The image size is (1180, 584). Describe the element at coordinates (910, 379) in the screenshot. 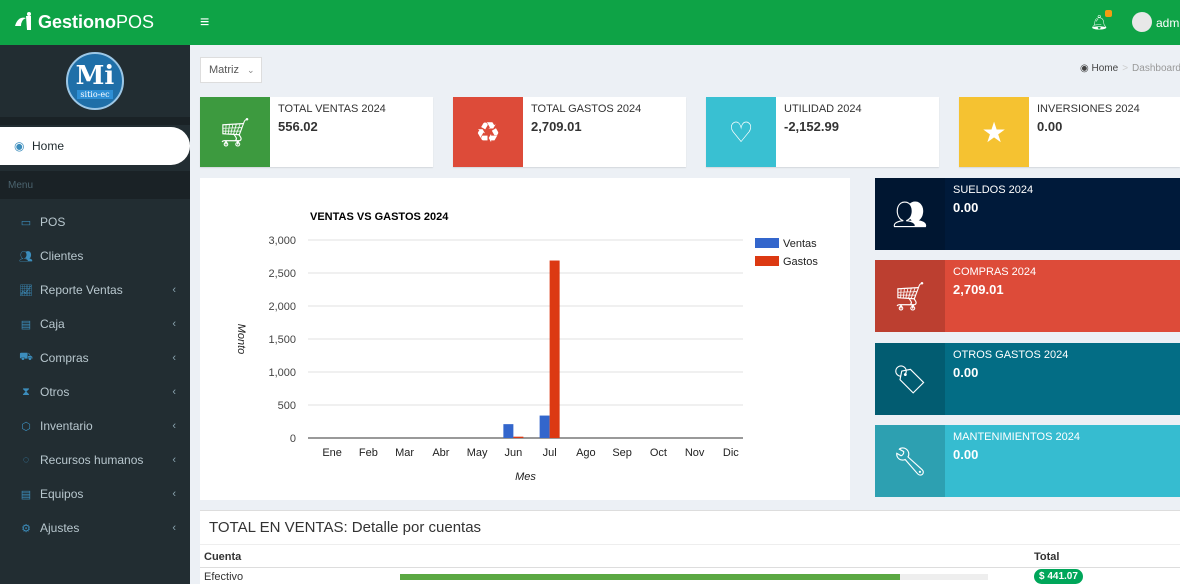

I see `tag-icon: 🏷︎` at that location.